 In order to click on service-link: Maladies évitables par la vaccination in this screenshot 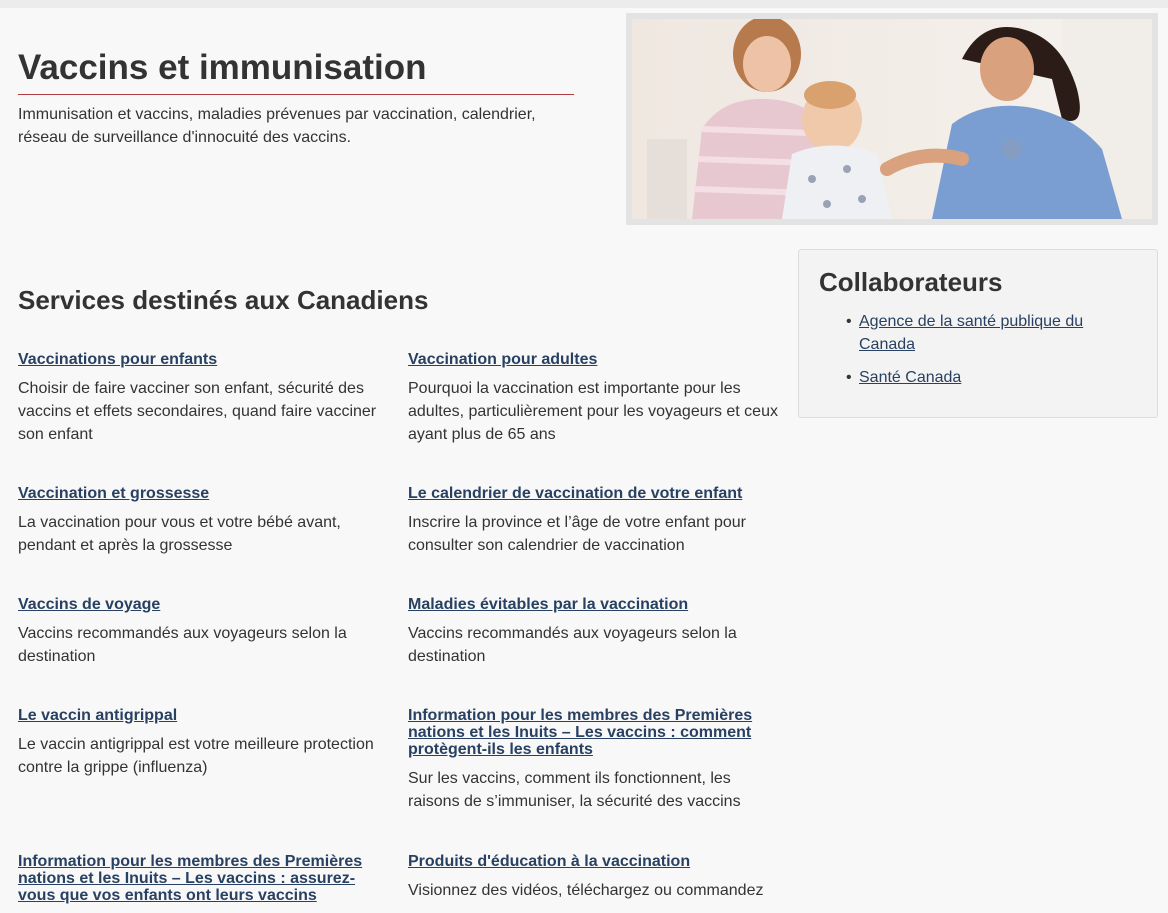, I will do `click(593, 604)`.